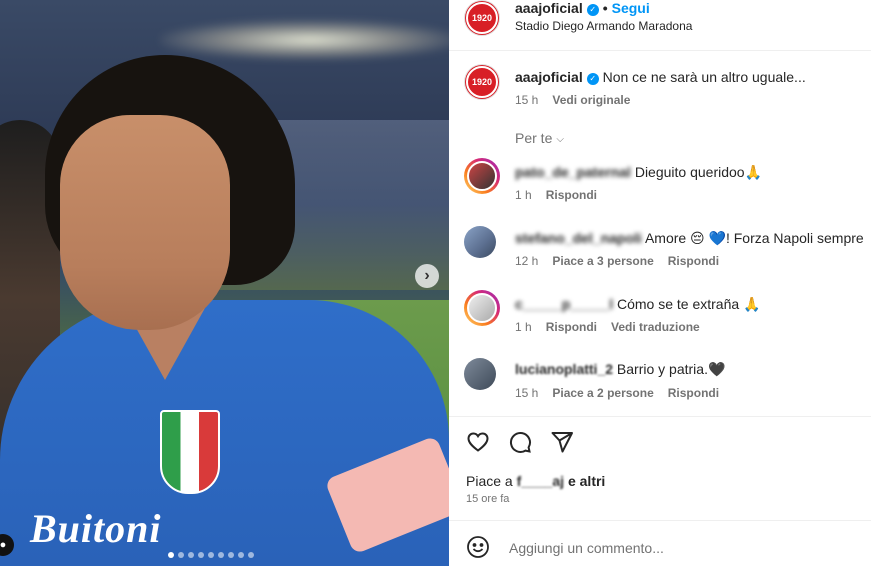 Image resolution: width=871 pixels, height=567 pixels. I want to click on chevron-right-icon: ›, so click(427, 276).